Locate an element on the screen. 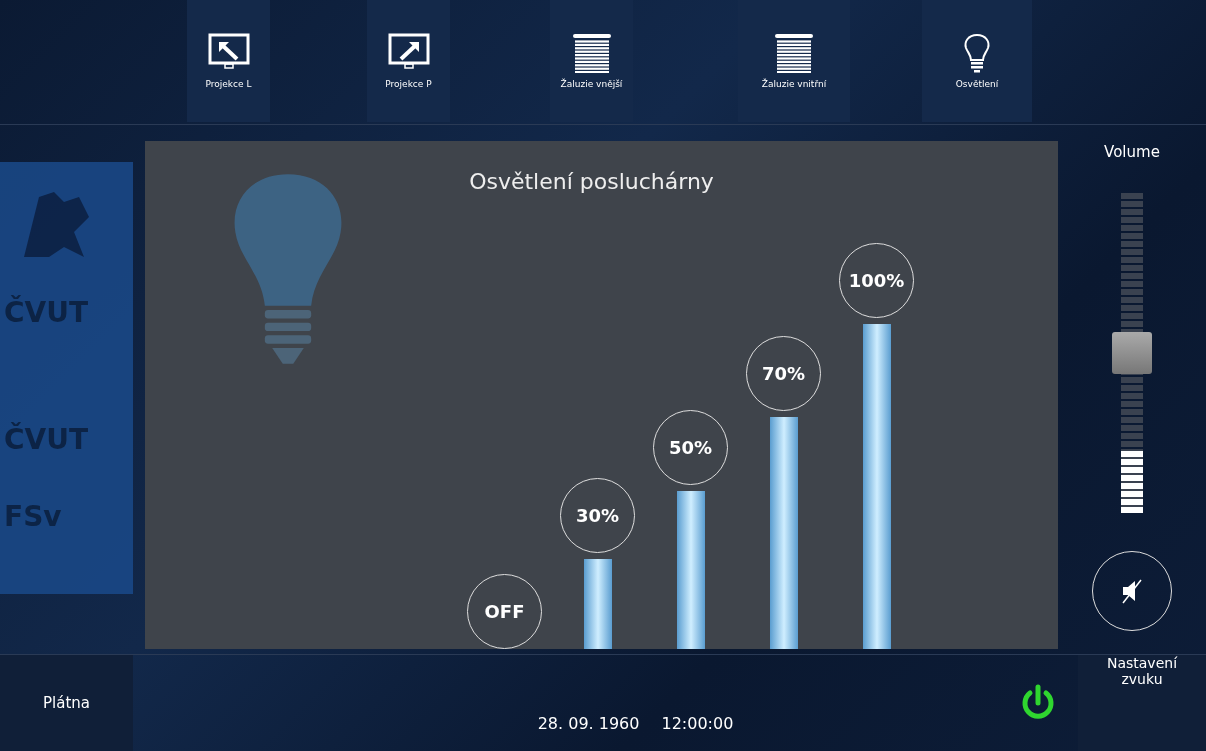 This screenshot has width=1206, height=751. blinds-icon is located at coordinates (794, 53).